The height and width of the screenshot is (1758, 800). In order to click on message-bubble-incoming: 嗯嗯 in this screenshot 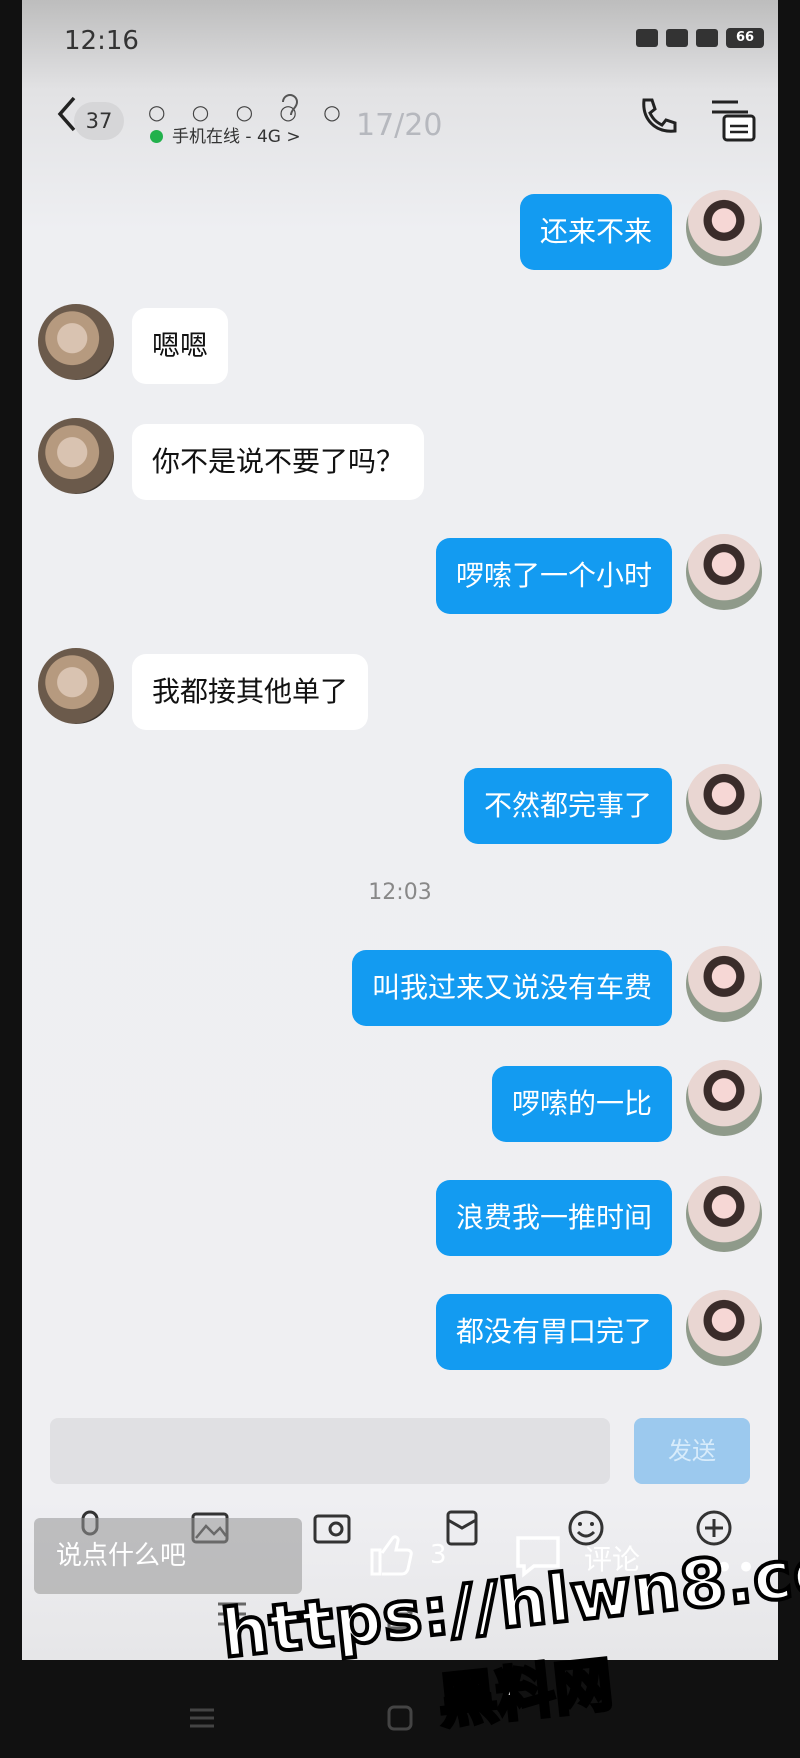, I will do `click(180, 346)`.